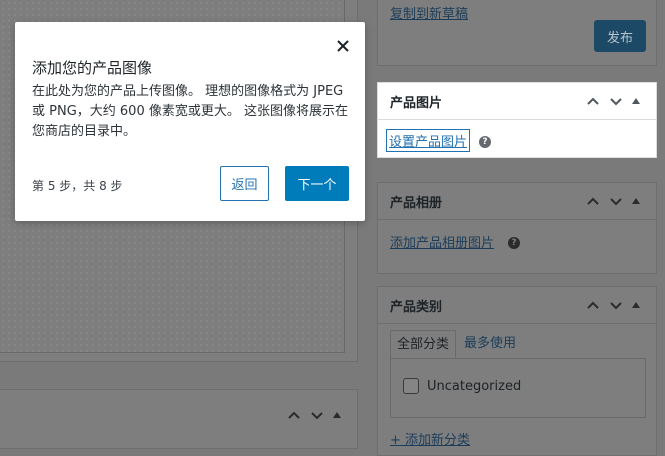 The height and width of the screenshot is (456, 665). What do you see at coordinates (179, 419) in the screenshot?
I see `product-data-panel` at bounding box center [179, 419].